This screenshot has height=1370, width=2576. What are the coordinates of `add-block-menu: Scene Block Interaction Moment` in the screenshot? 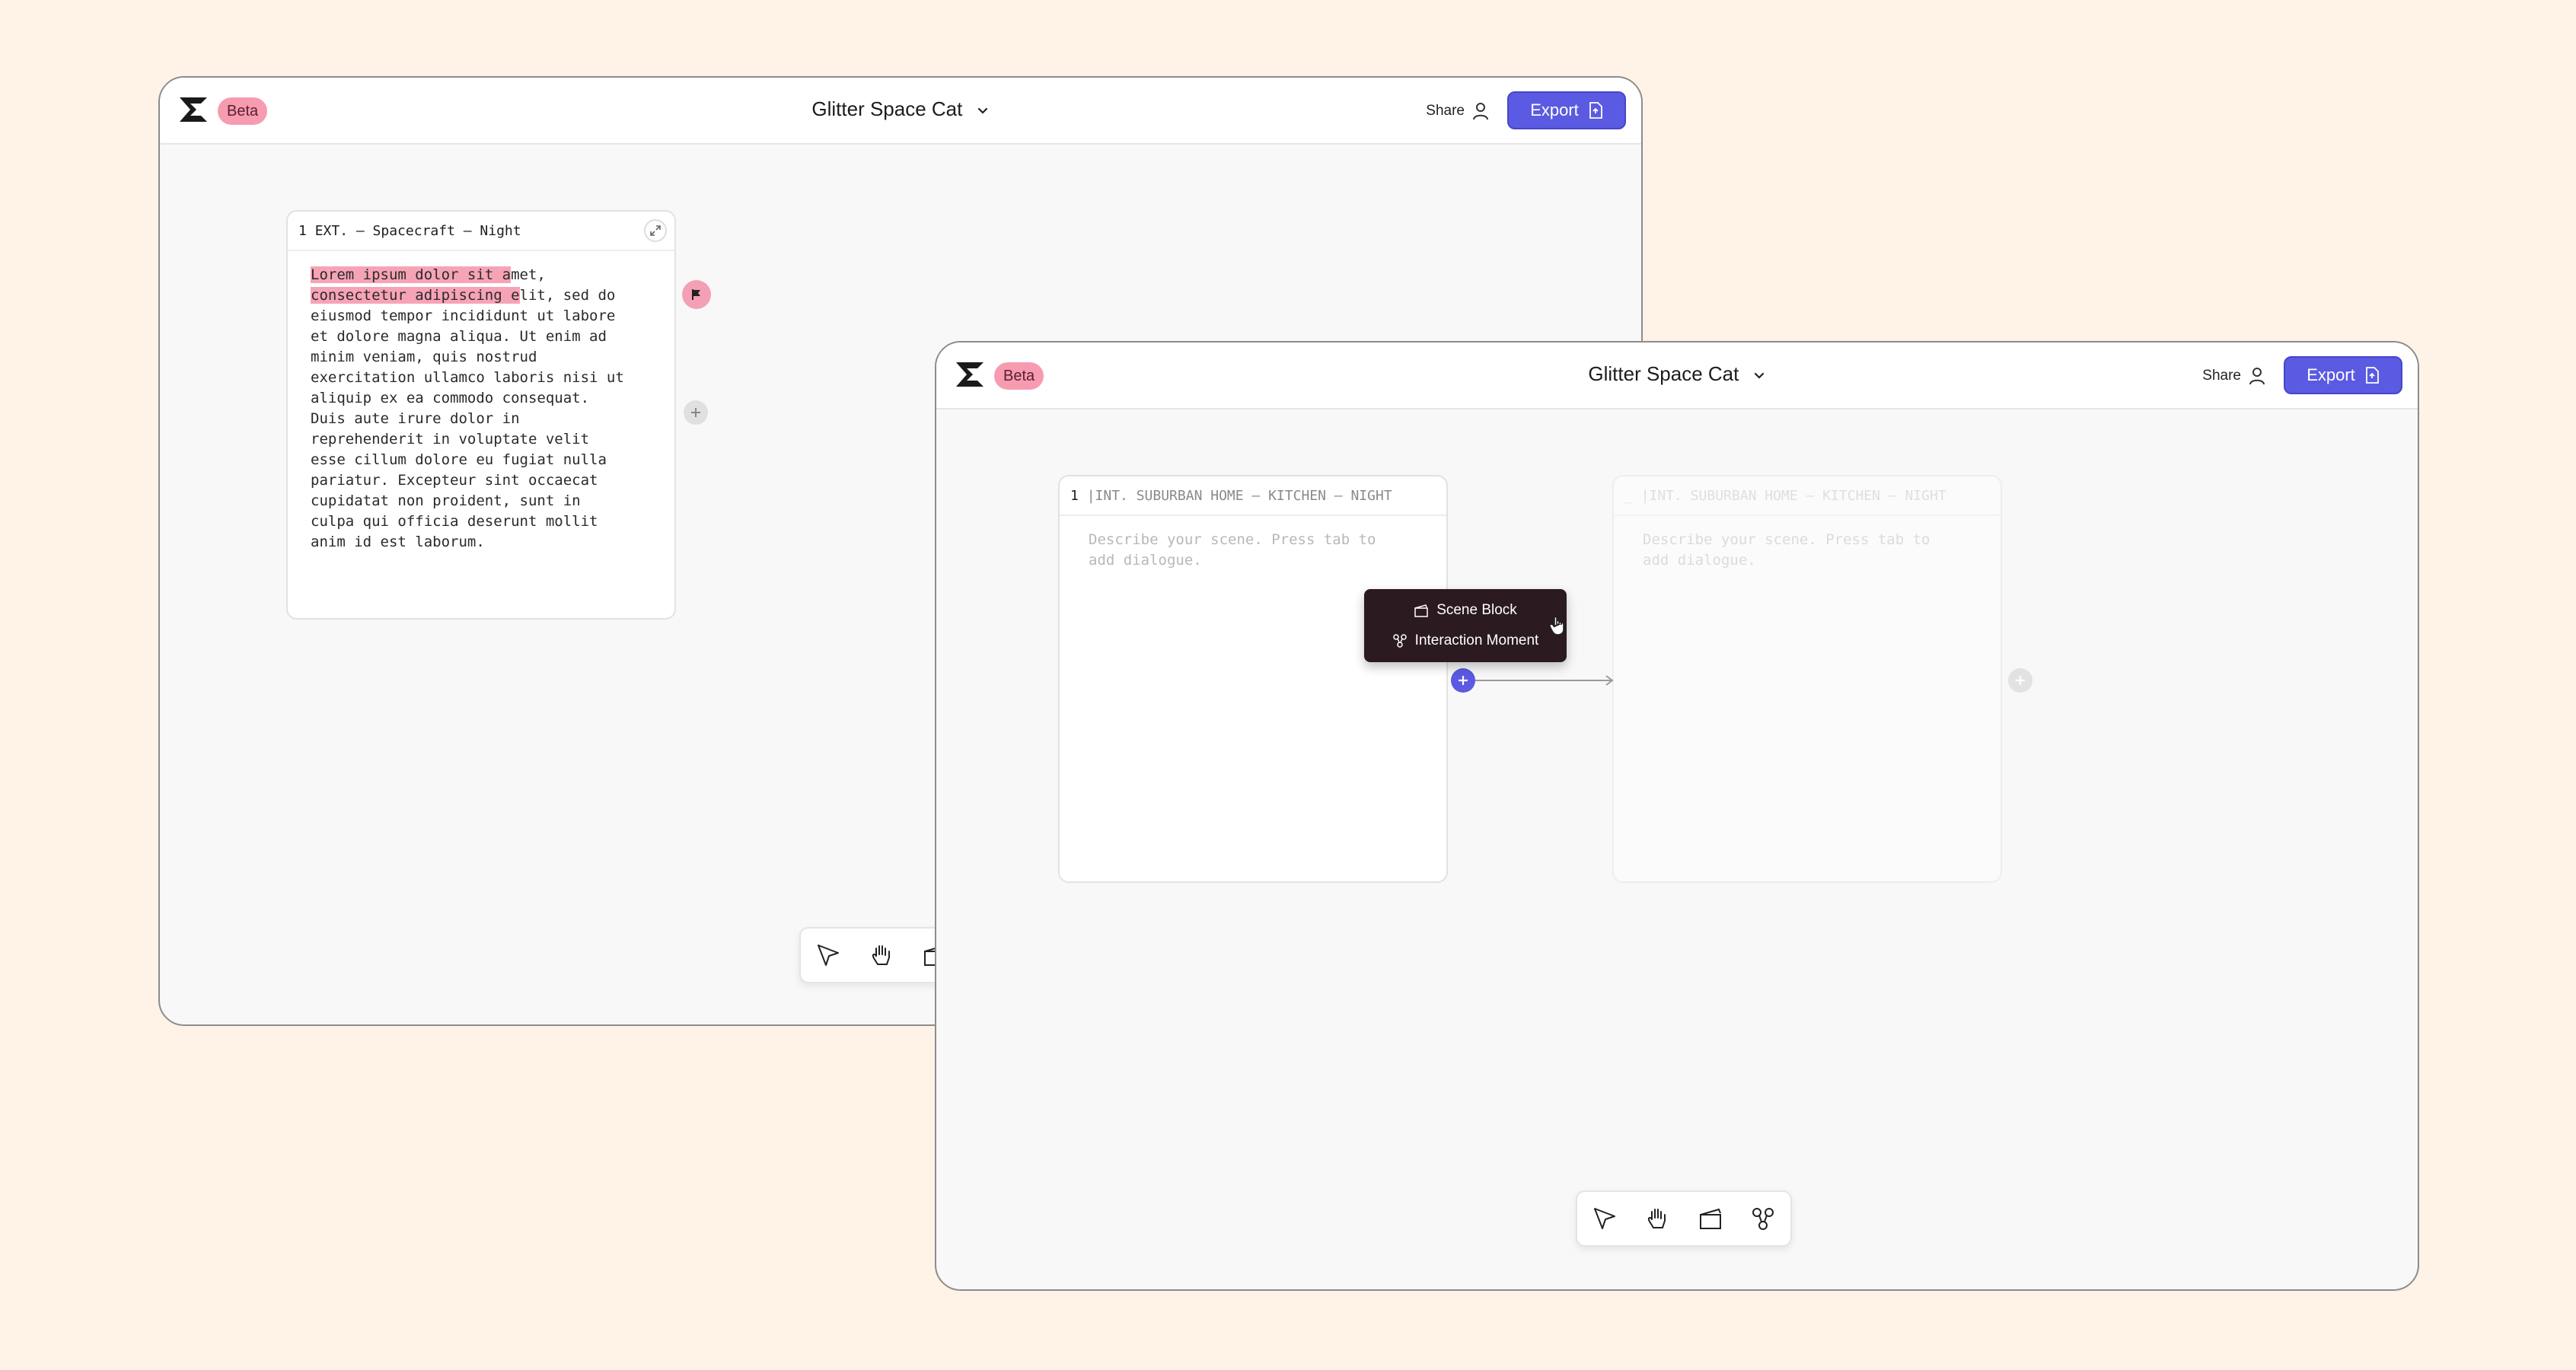 It's located at (1465, 625).